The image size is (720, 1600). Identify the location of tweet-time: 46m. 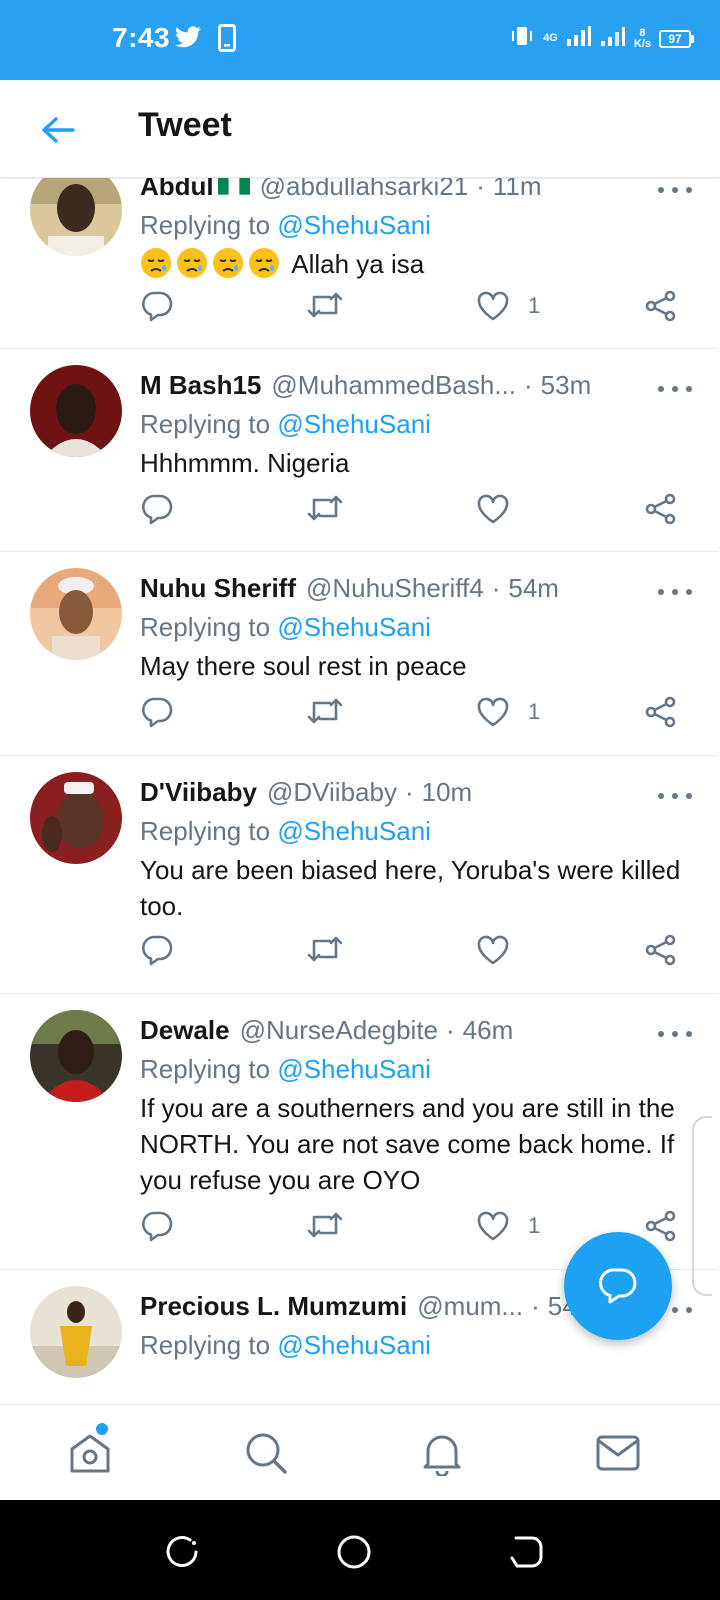
(488, 1030).